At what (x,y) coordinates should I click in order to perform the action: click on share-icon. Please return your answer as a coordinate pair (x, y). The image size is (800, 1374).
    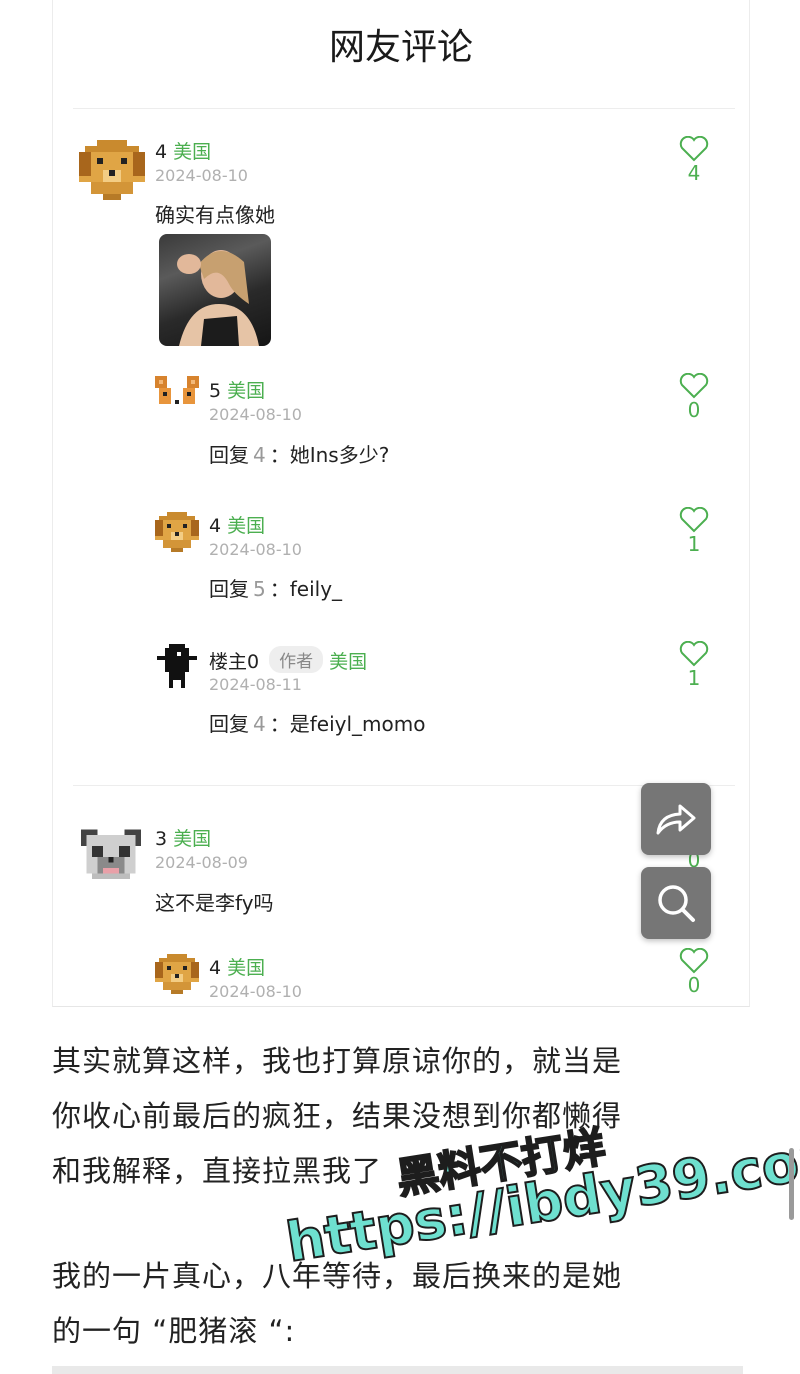
    Looking at the image, I should click on (676, 819).